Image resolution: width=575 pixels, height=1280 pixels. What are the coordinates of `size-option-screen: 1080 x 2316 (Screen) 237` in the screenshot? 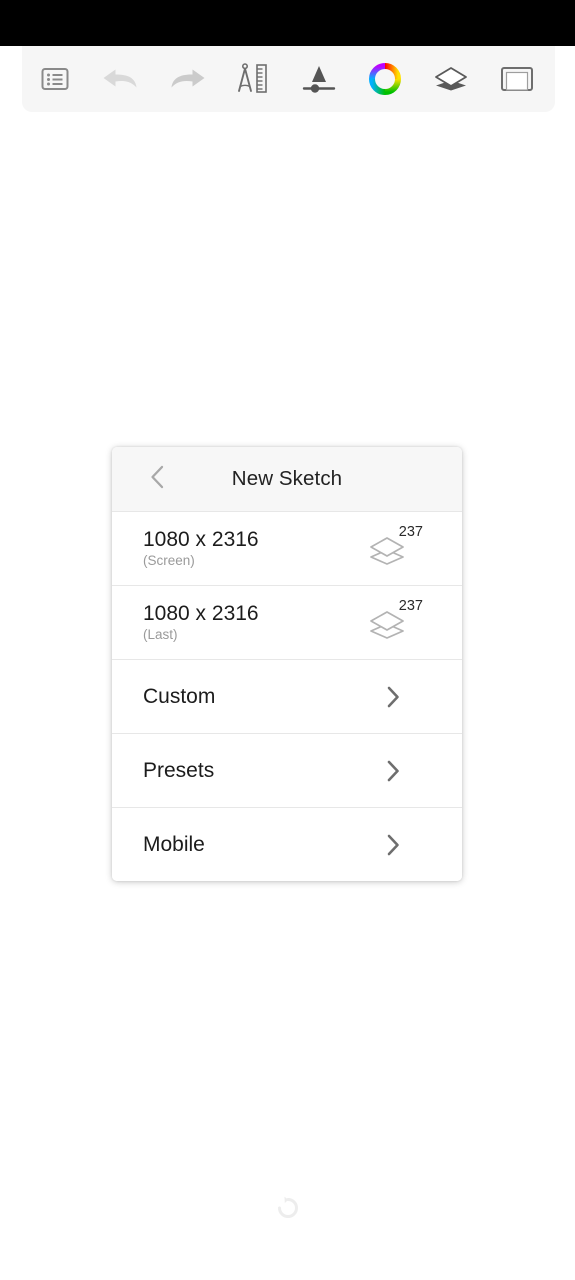 It's located at (287, 548).